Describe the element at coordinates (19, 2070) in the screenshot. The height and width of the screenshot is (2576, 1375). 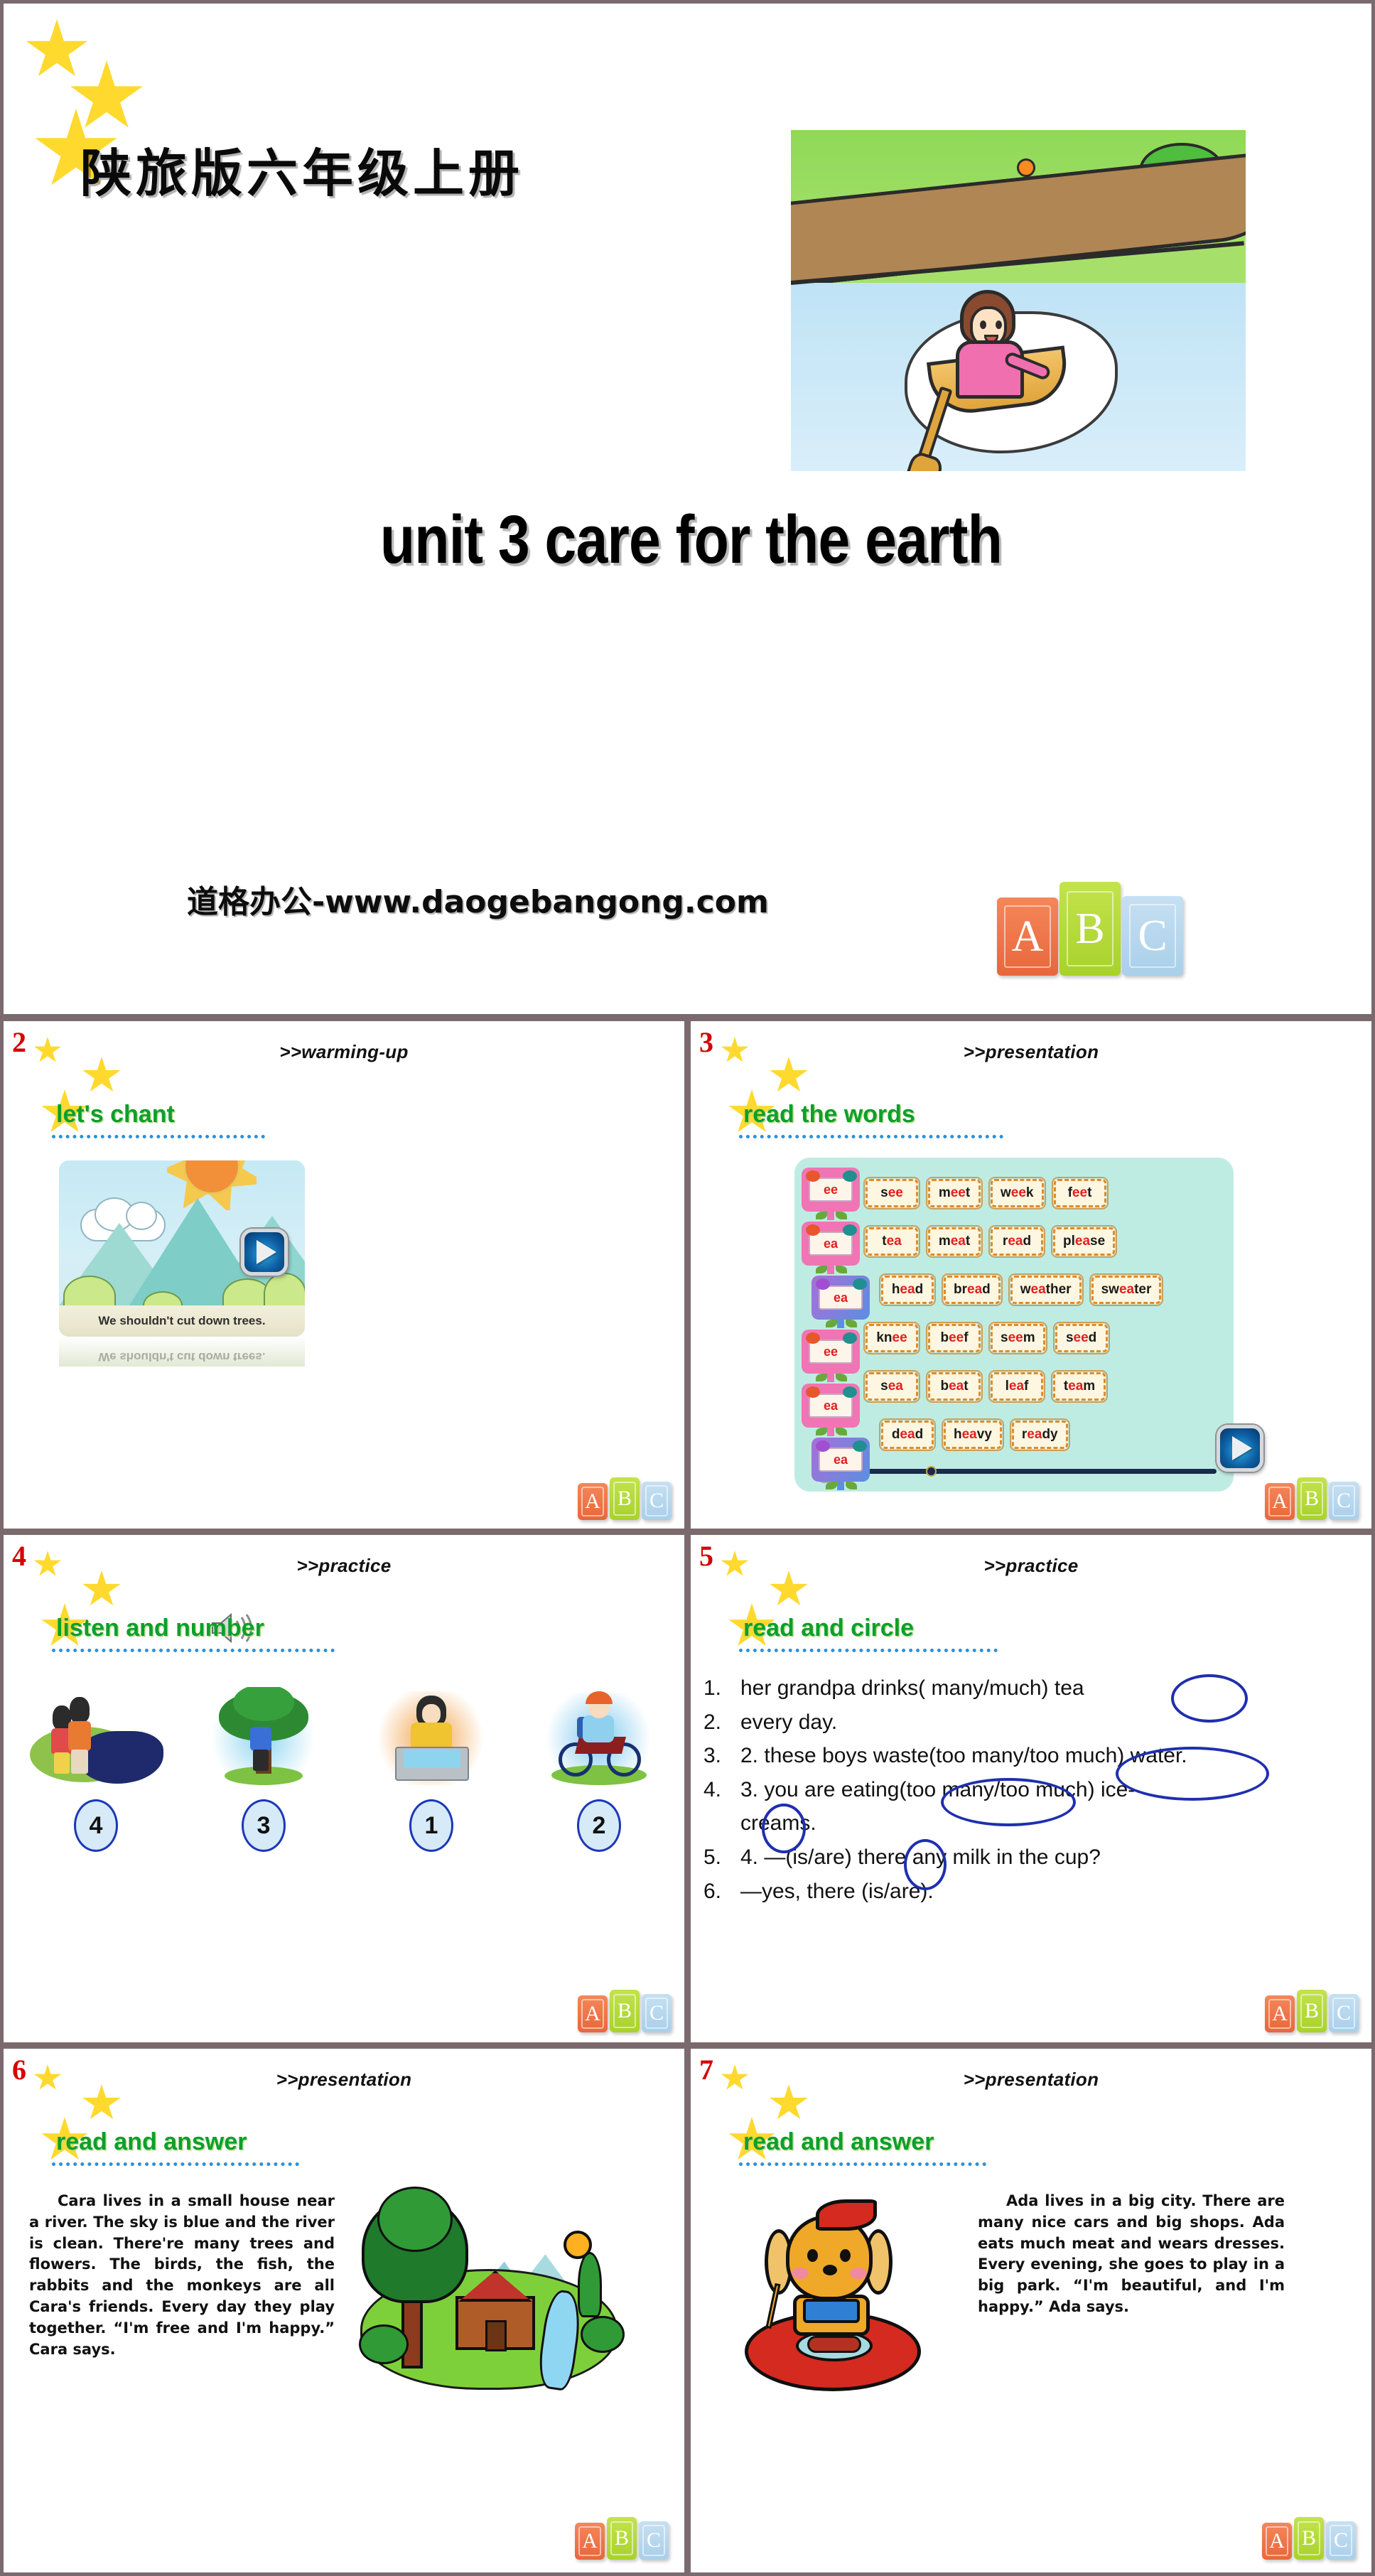
I see `slide-number: 6` at that location.